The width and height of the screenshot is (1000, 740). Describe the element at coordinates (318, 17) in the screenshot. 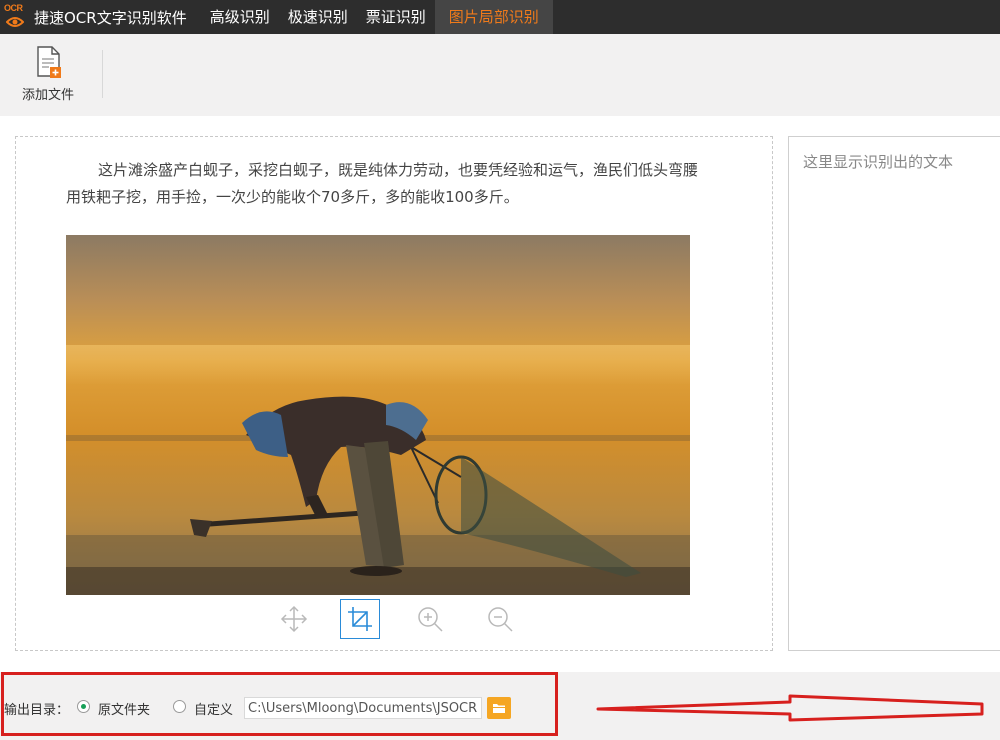

I see `tab-fast-recognition: 极速识别` at that location.